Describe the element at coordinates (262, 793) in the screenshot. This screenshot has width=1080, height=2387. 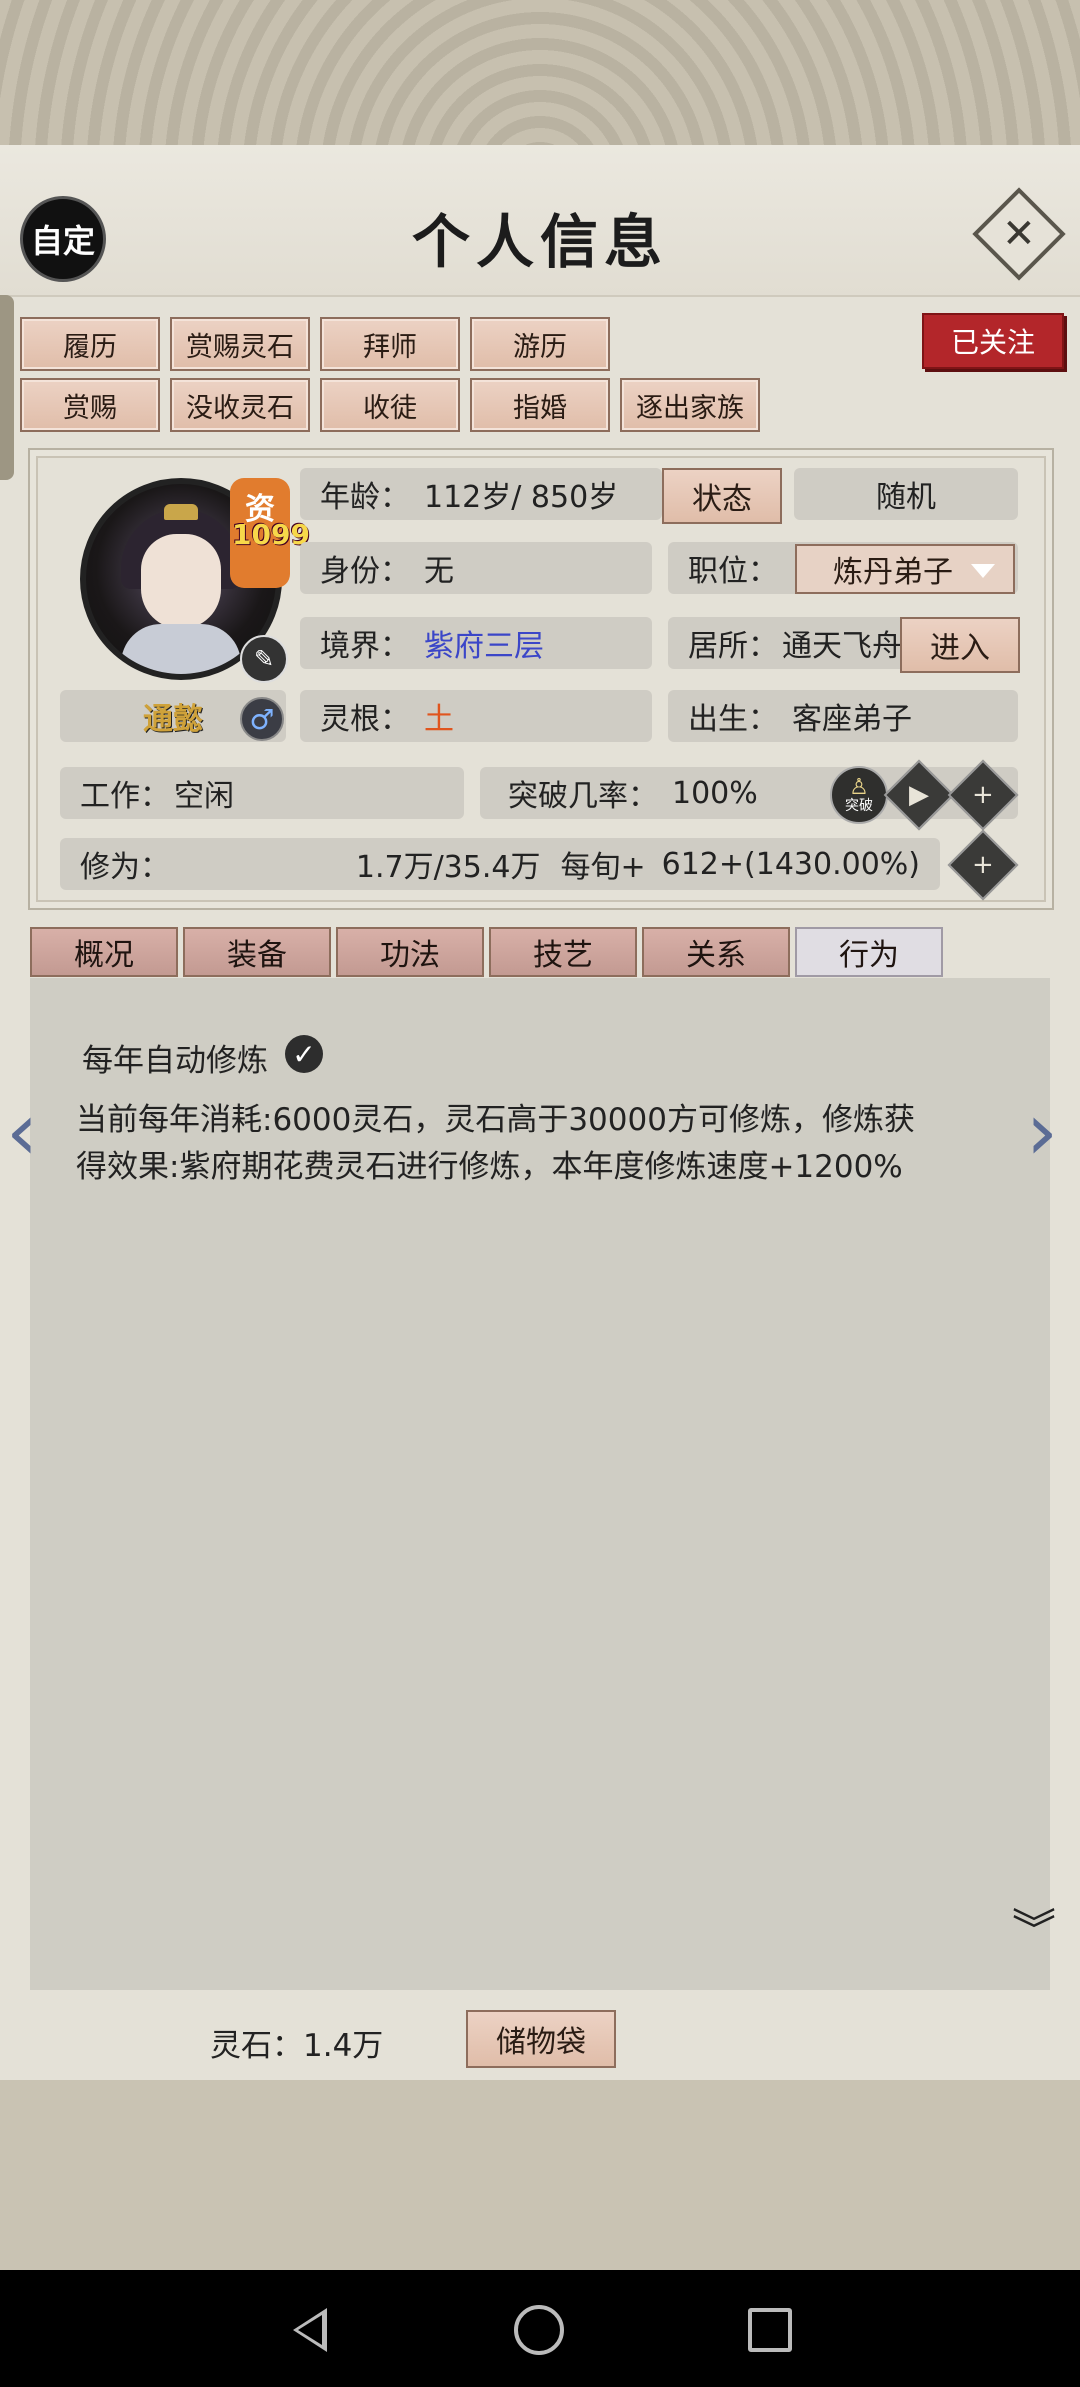
I see `work-field: 工作： 空闲` at that location.